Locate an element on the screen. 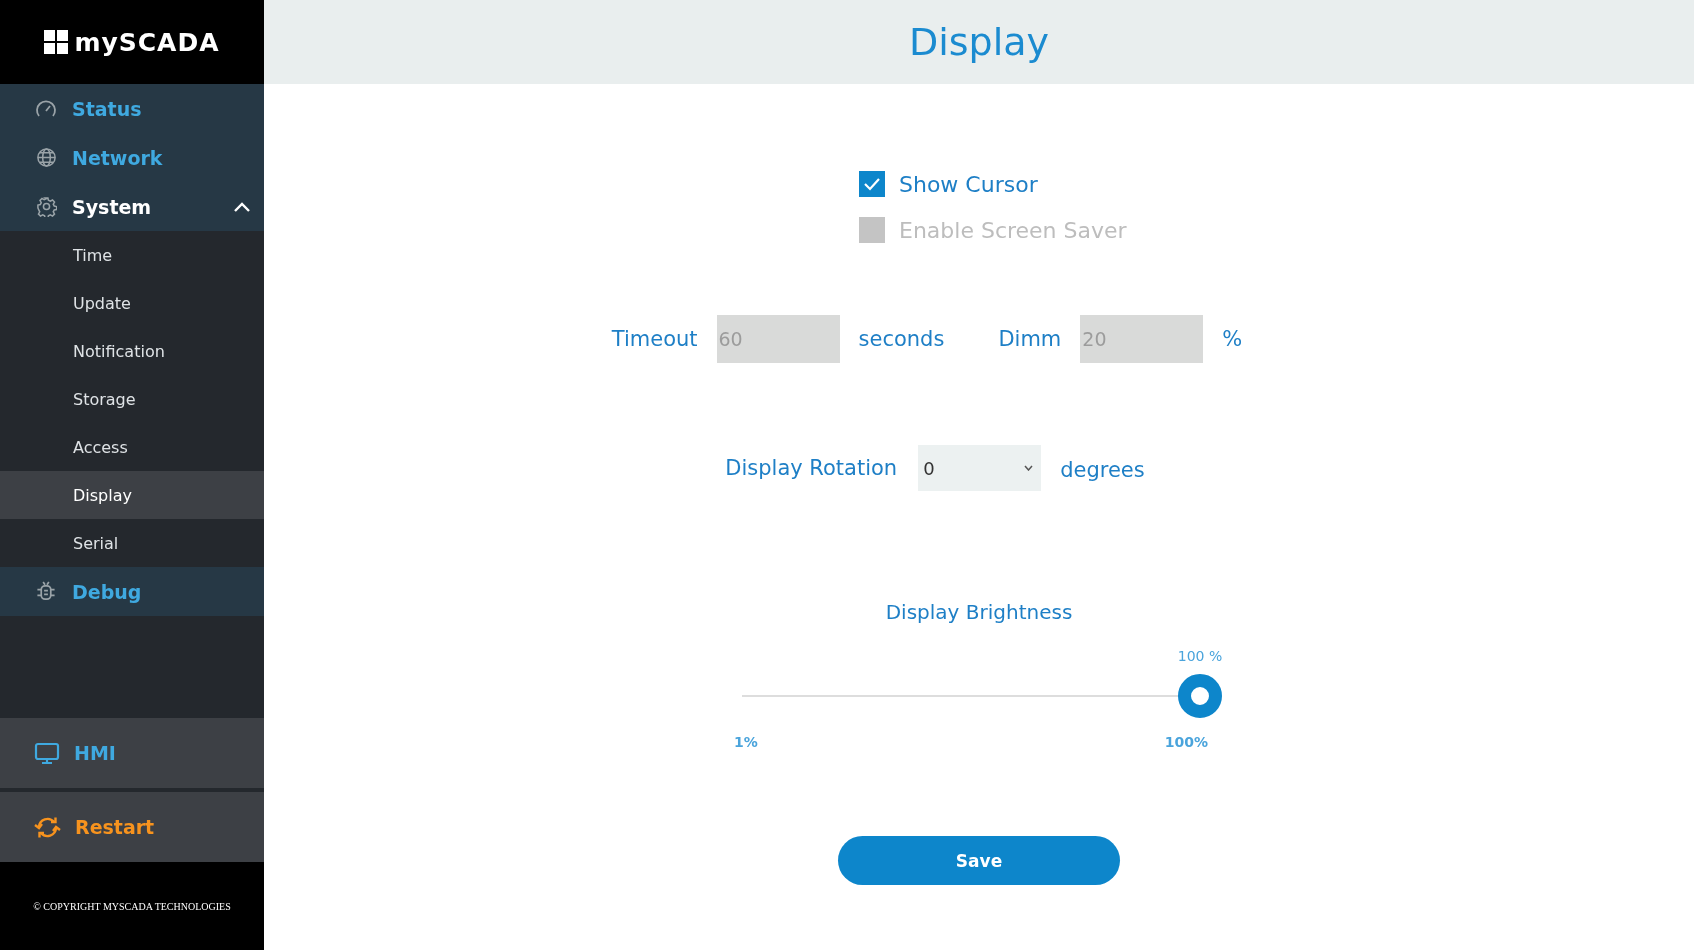  refresh-icon is located at coordinates (47, 827).